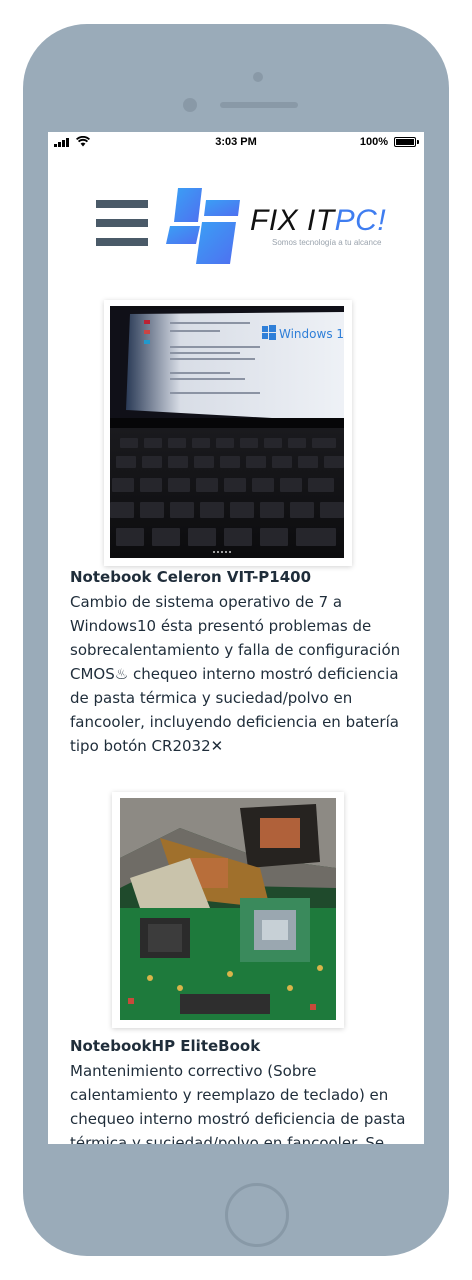 Image resolution: width=472 pixels, height=1280 pixels. Describe the element at coordinates (191, 577) in the screenshot. I see `post-title: Notebook Celeron VIT-P1400` at that location.